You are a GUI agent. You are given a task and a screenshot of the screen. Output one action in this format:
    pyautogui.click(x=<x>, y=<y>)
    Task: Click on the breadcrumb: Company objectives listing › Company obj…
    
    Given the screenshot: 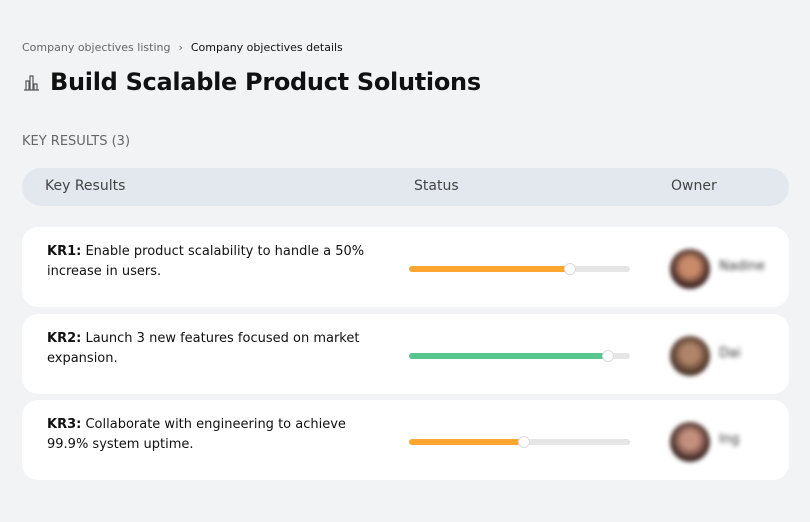 What is the action you would take?
    pyautogui.click(x=182, y=47)
    